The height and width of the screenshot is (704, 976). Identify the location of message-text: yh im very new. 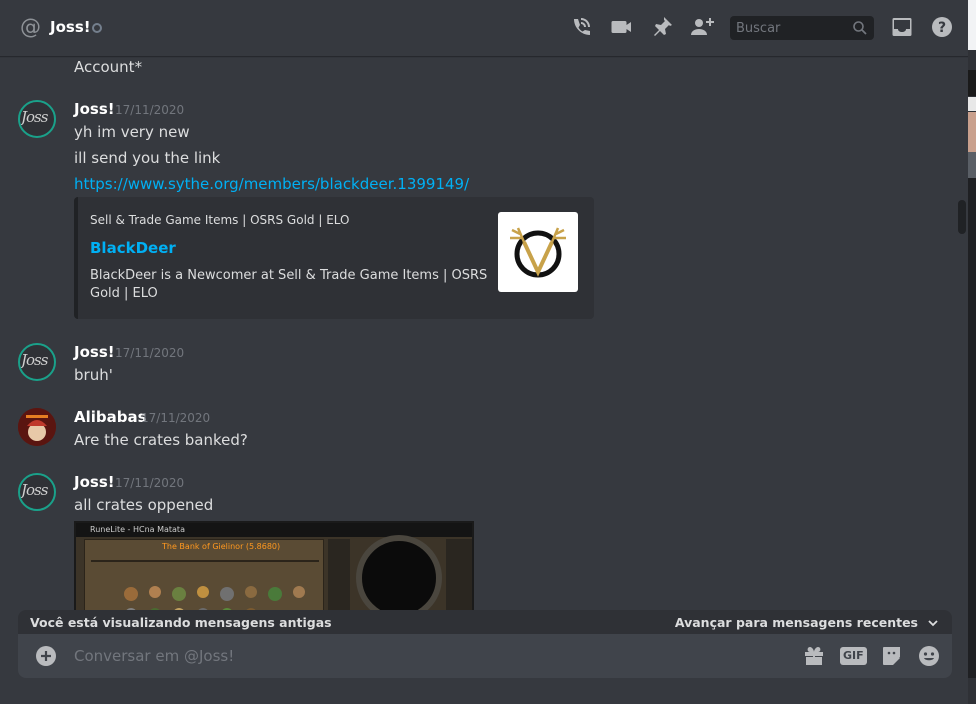
(132, 132).